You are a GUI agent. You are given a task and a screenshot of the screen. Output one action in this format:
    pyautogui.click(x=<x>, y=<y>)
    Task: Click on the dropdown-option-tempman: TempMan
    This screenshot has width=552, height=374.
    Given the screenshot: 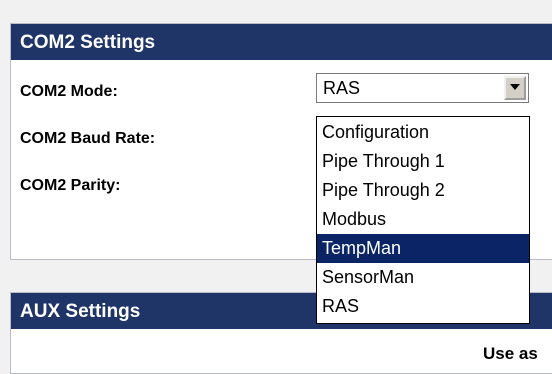 What is the action you would take?
    pyautogui.click(x=423, y=248)
    